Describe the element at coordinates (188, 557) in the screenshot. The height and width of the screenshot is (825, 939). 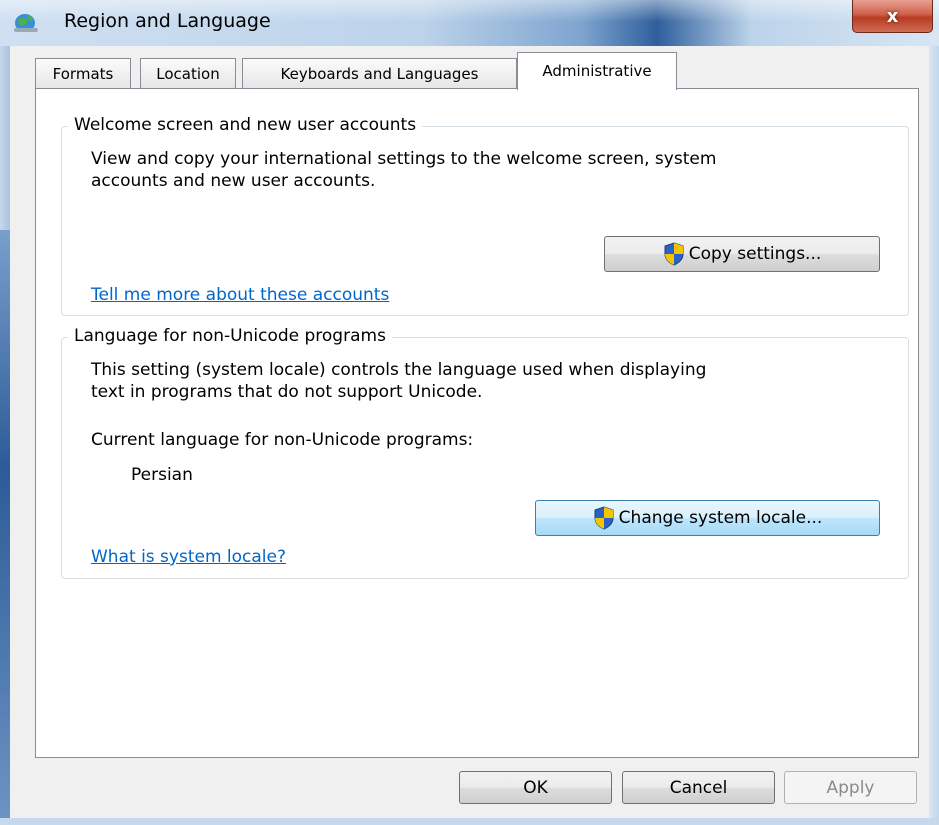
I see `what-is-system-locale-link: What is system locale?` at that location.